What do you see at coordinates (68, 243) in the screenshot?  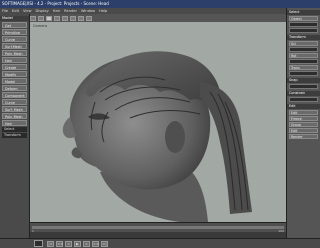 I see `step-back-button: <` at bounding box center [68, 243].